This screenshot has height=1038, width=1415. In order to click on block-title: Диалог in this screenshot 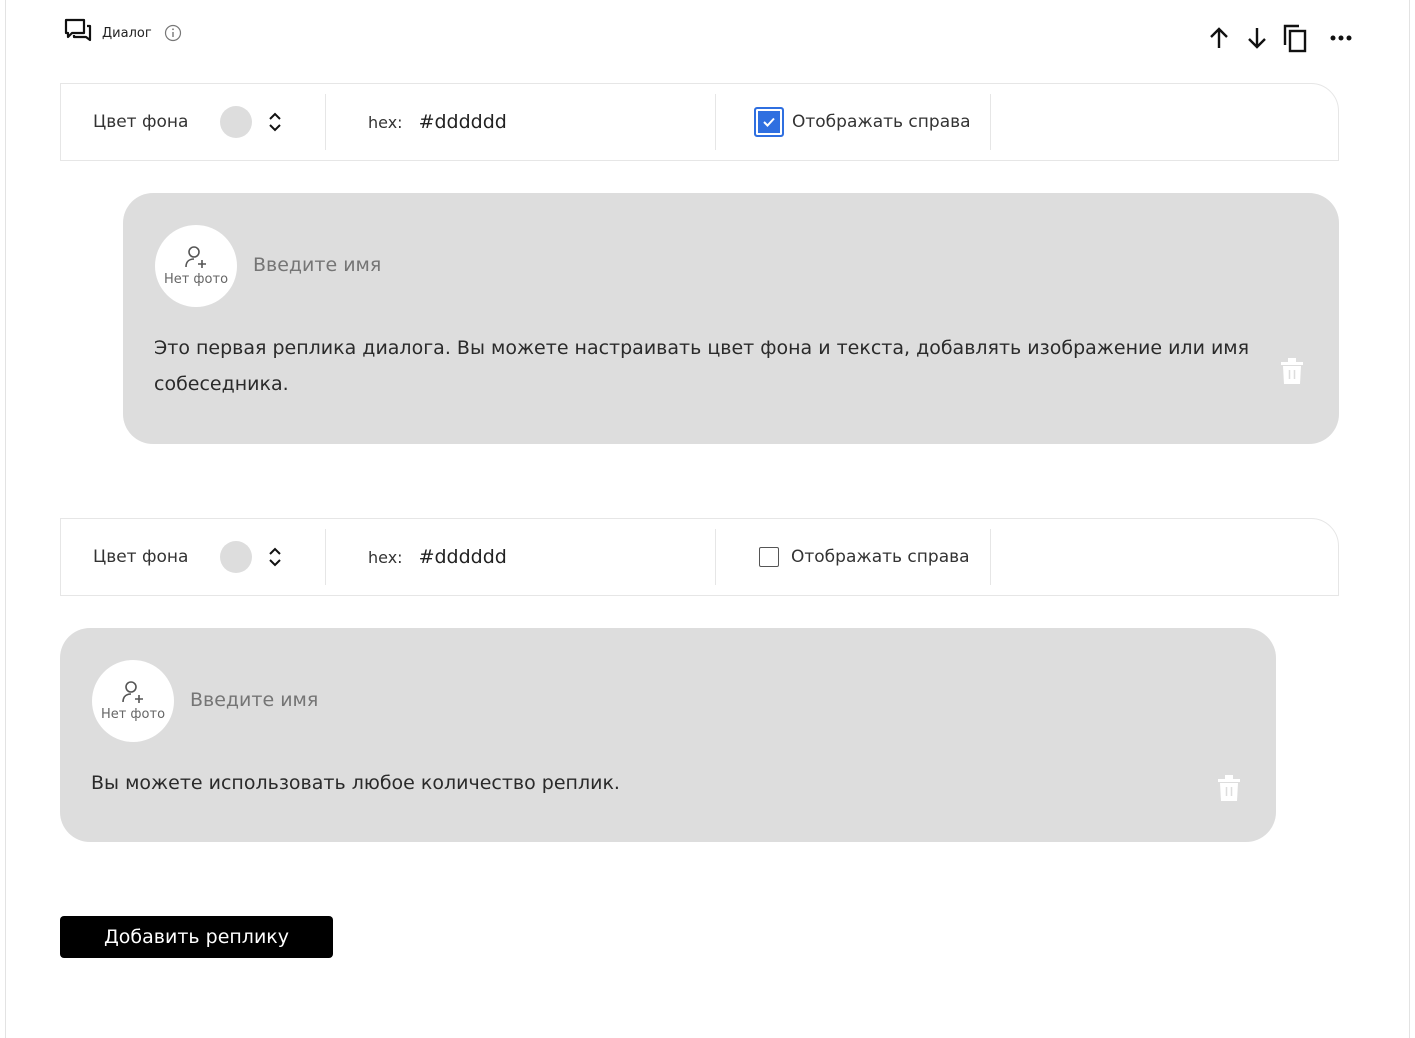, I will do `click(127, 33)`.